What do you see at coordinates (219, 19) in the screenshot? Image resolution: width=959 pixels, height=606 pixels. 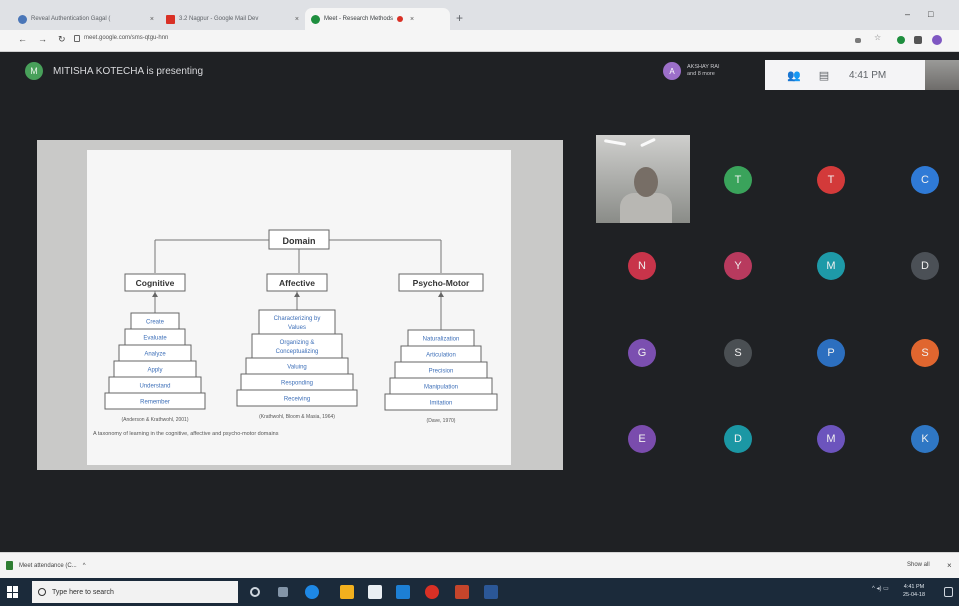 I see `tab-title: 3.2 Nagpur - Google Mail Dev` at bounding box center [219, 19].